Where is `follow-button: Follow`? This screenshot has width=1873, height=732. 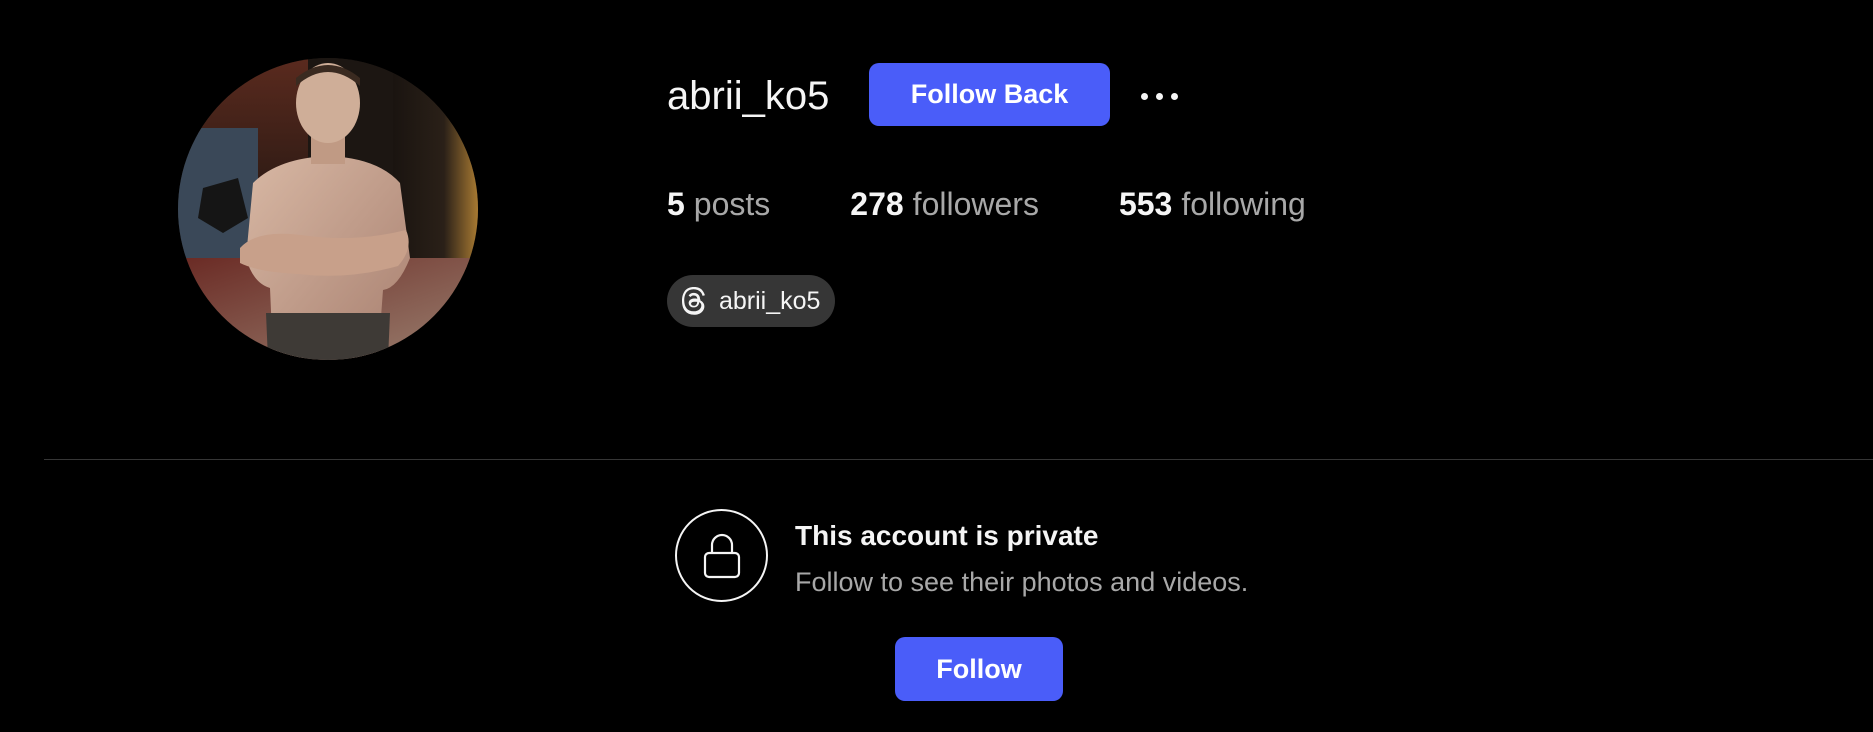 follow-button: Follow is located at coordinates (979, 669).